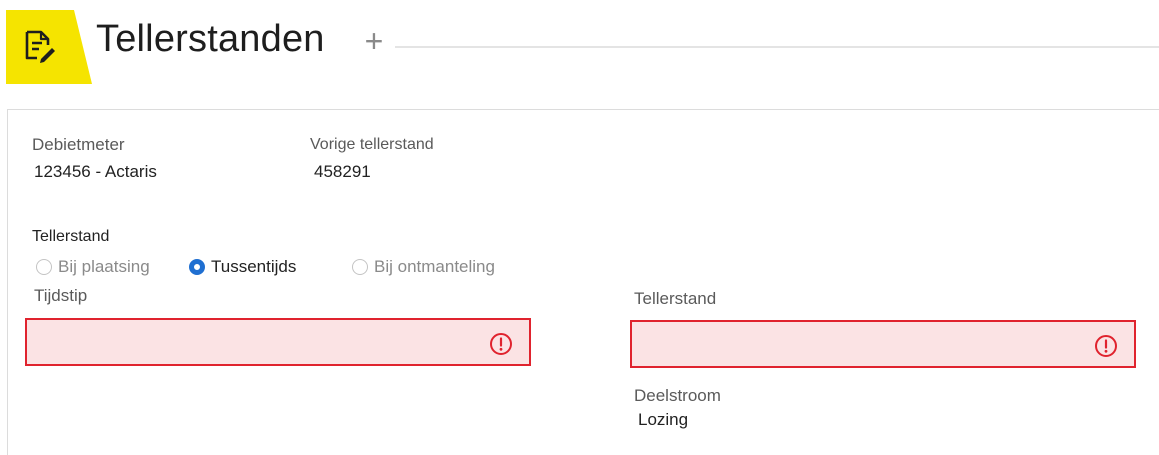  I want to click on tijdstip-input, so click(278, 342).